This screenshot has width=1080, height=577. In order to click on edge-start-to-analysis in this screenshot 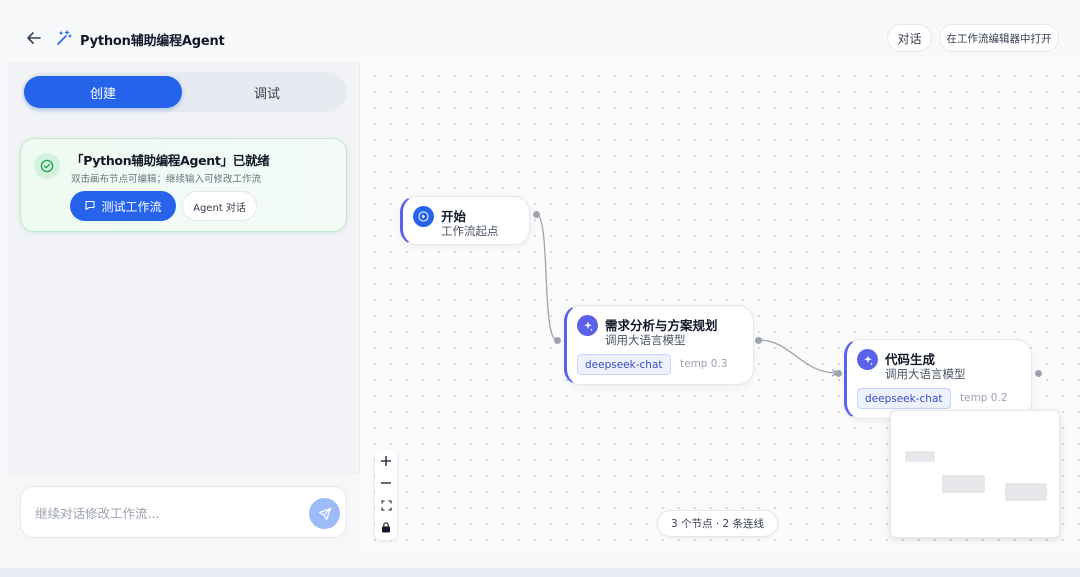, I will do `click(546, 277)`.